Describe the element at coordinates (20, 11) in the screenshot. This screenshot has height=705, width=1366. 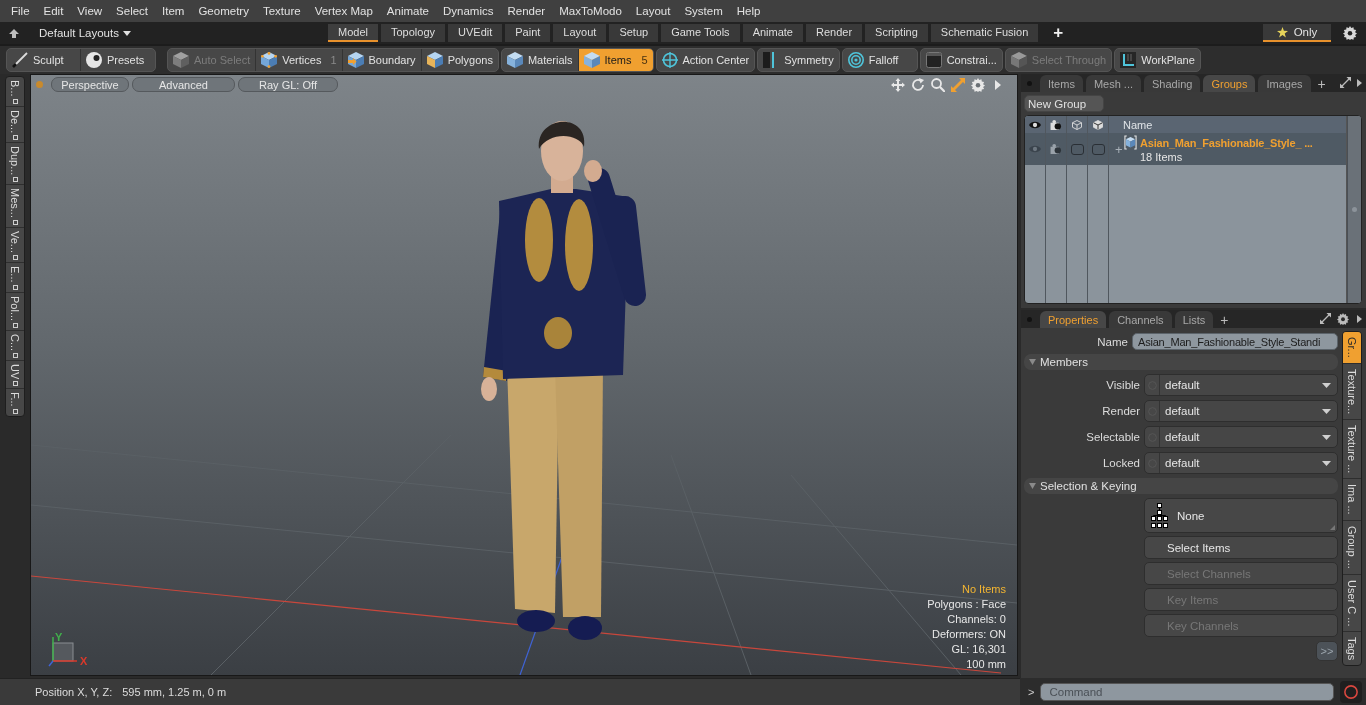
I see `menu-item: File` at that location.